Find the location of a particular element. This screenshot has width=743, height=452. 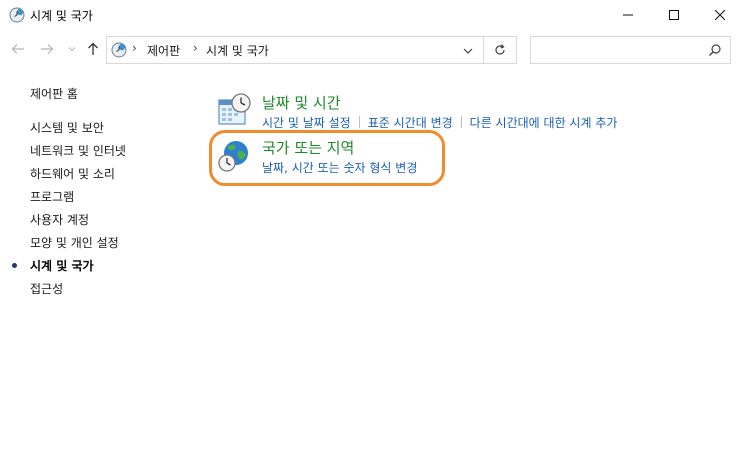

navigation-bar: › 제어판 › 시계 및 국가 is located at coordinates (371, 50).